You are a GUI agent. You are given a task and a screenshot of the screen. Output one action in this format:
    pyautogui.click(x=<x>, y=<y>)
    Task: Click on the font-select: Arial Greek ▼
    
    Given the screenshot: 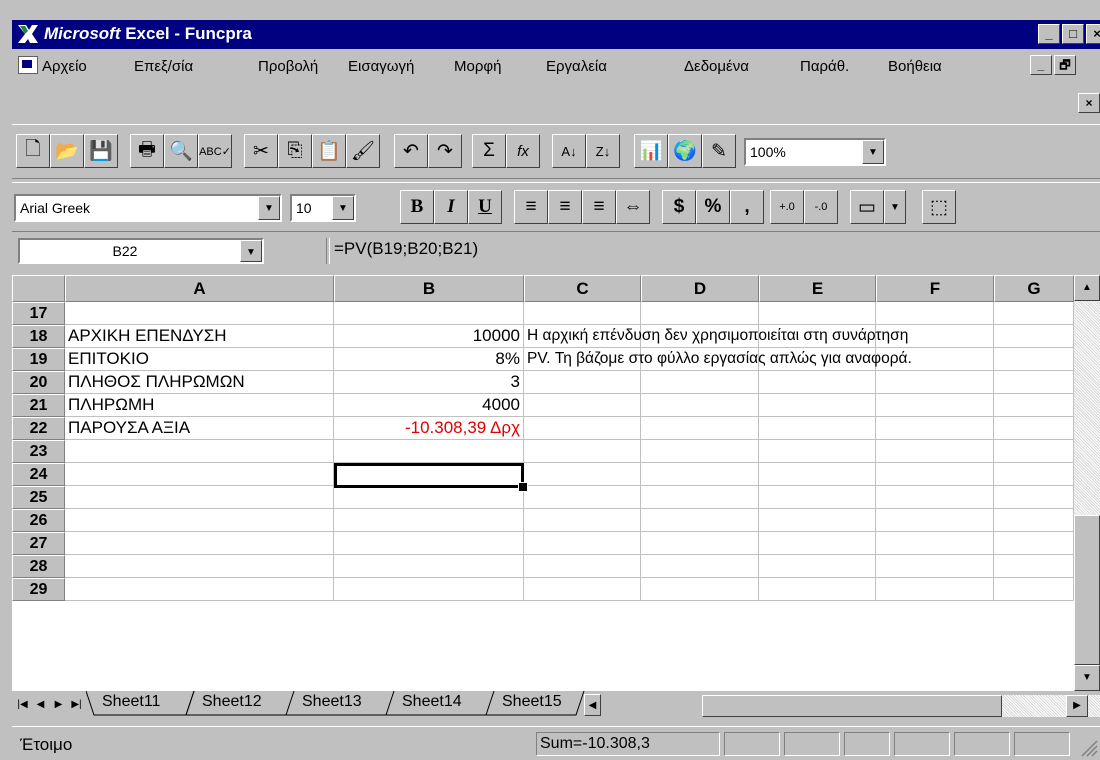 What is the action you would take?
    pyautogui.click(x=148, y=208)
    